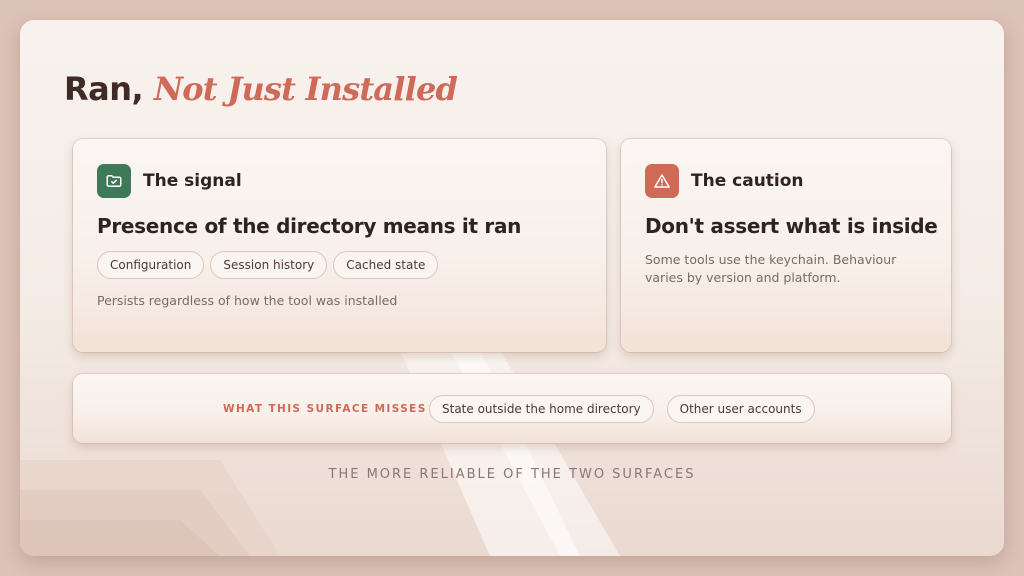 The image size is (1024, 576). What do you see at coordinates (386, 265) in the screenshot?
I see `chip-cached-state: Cached state` at bounding box center [386, 265].